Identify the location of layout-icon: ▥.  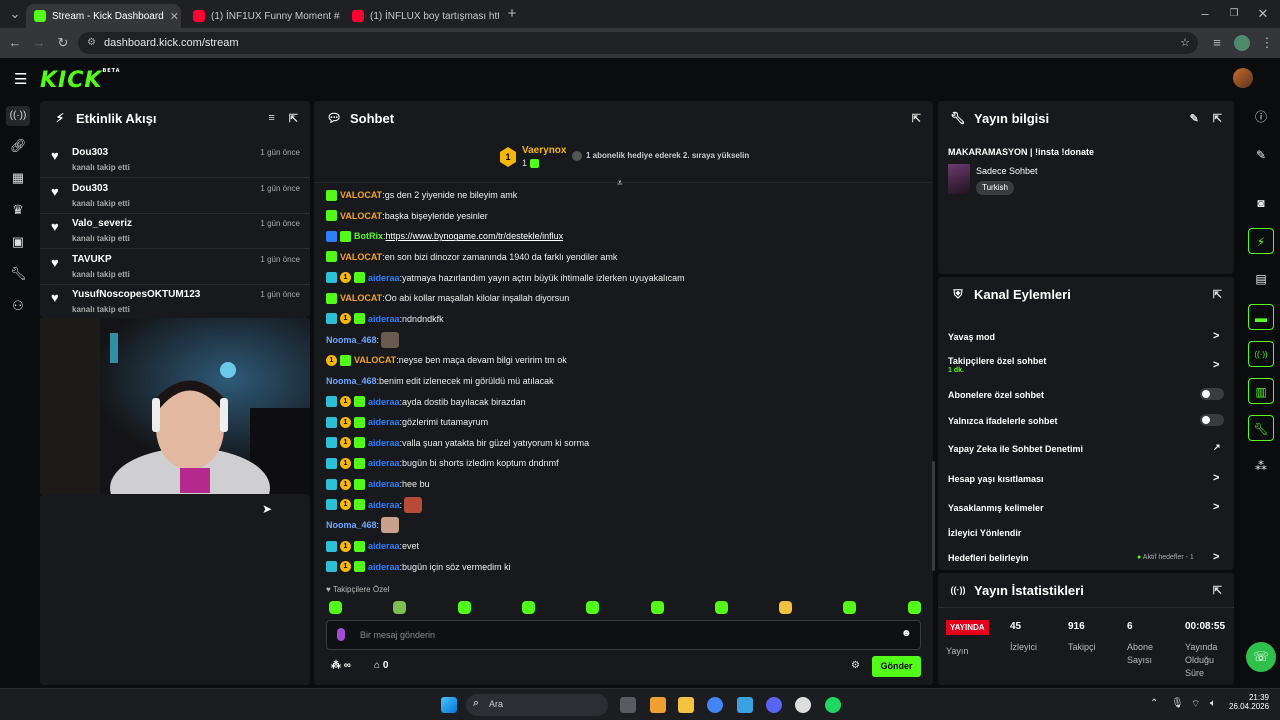
(1261, 391).